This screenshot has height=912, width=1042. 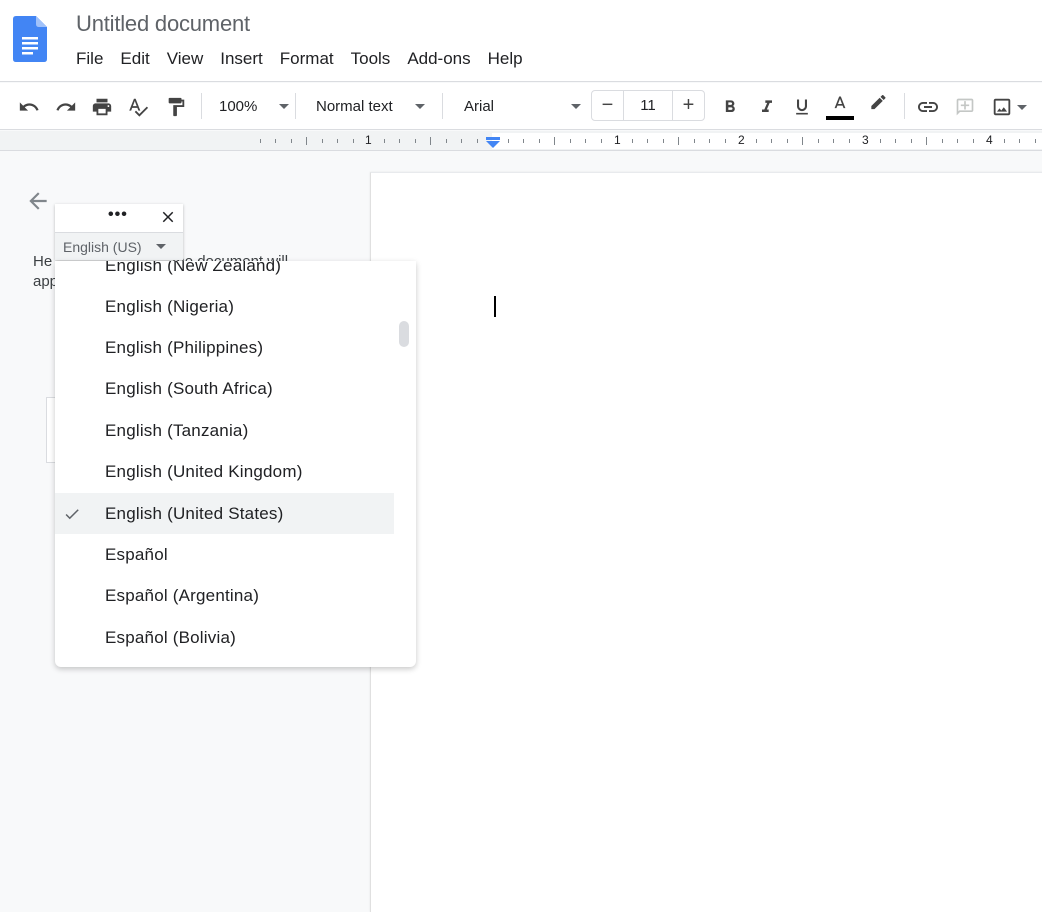 I want to click on bold-icon, so click(x=730, y=106).